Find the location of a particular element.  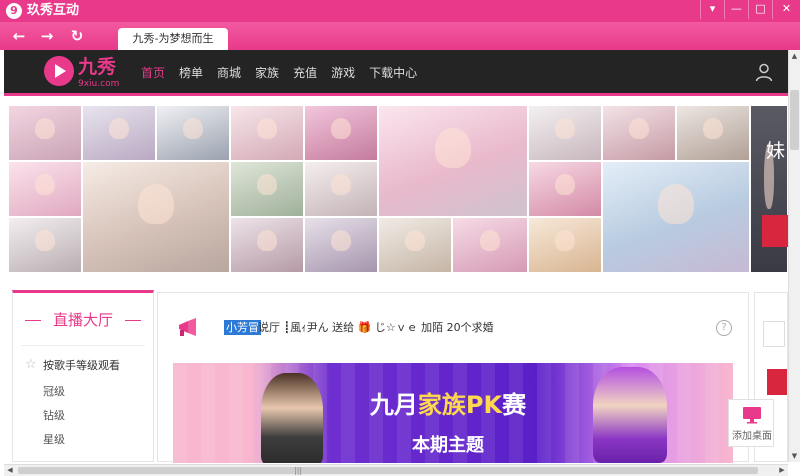

nav-recharge: 充值 is located at coordinates (305, 73).